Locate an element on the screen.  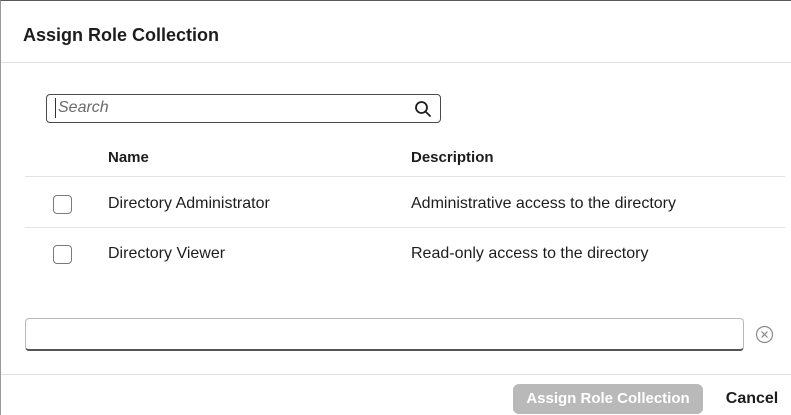
column-header-name: Name is located at coordinates (128, 157).